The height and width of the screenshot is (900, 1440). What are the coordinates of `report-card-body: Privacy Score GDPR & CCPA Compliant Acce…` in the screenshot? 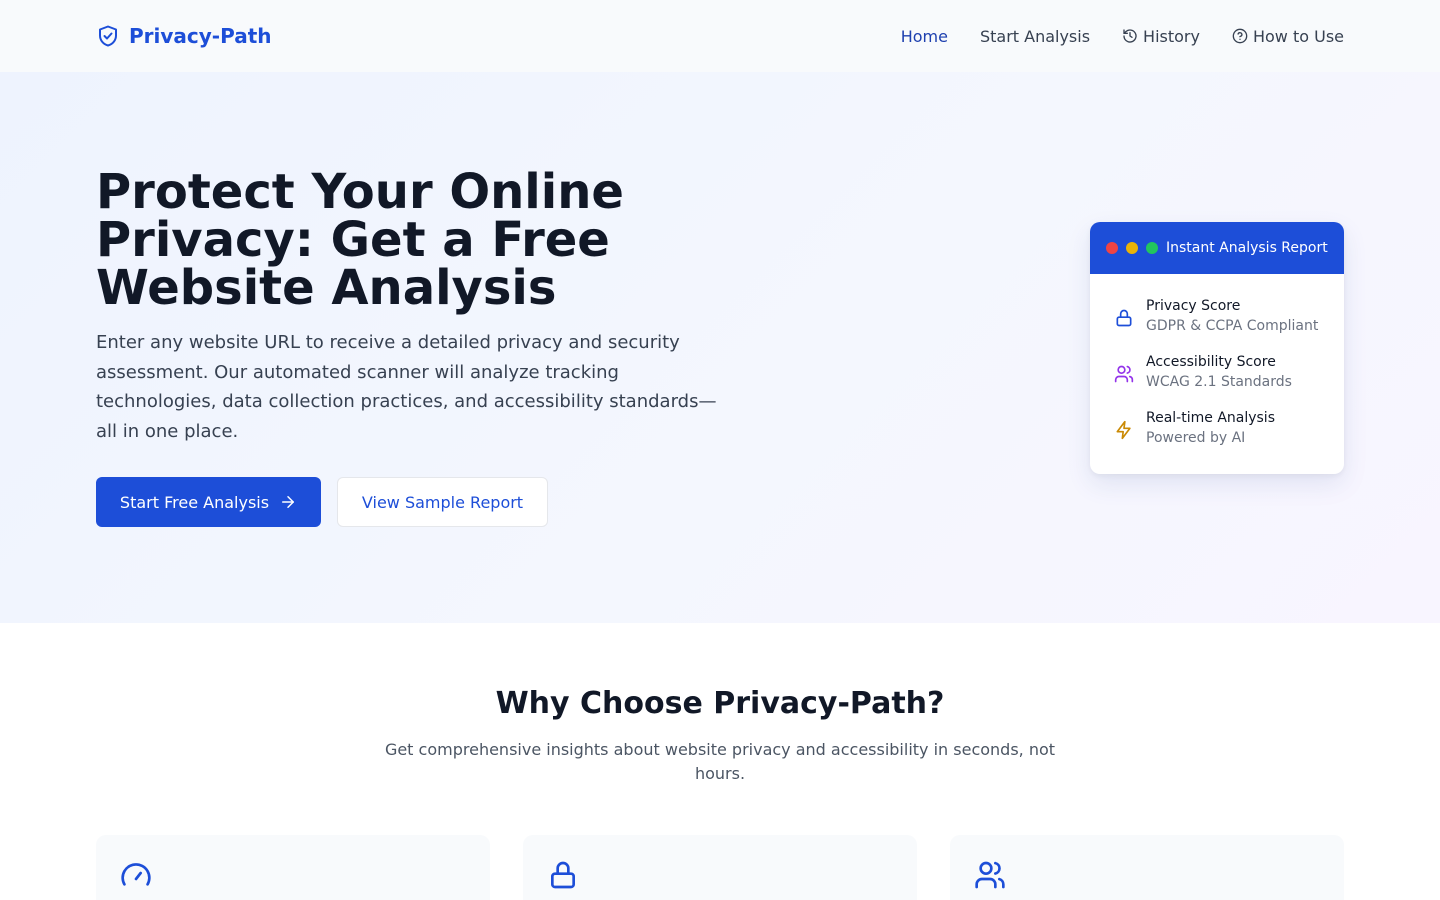 It's located at (1217, 369).